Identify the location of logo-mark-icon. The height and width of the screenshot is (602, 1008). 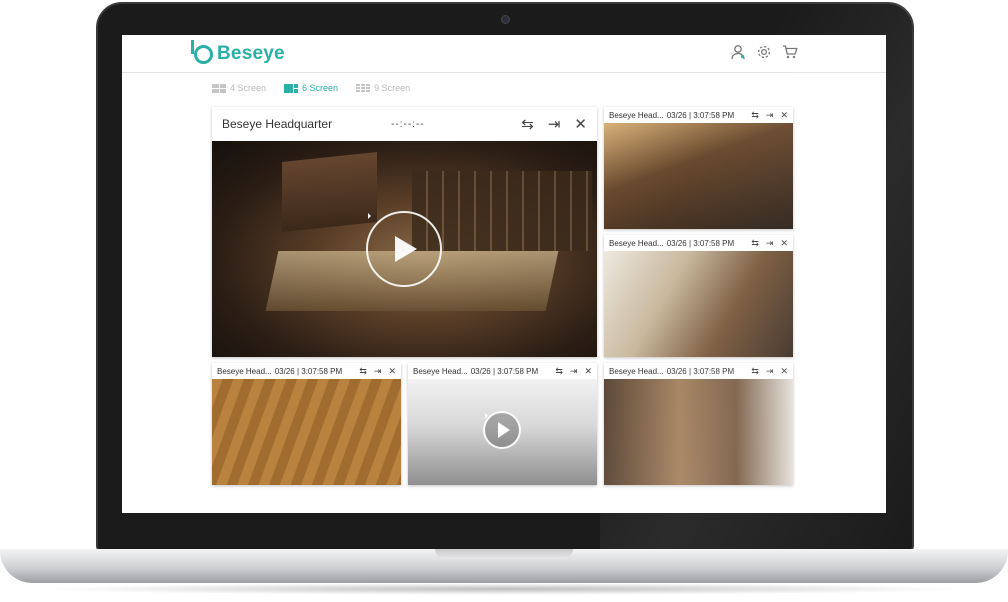
(202, 51).